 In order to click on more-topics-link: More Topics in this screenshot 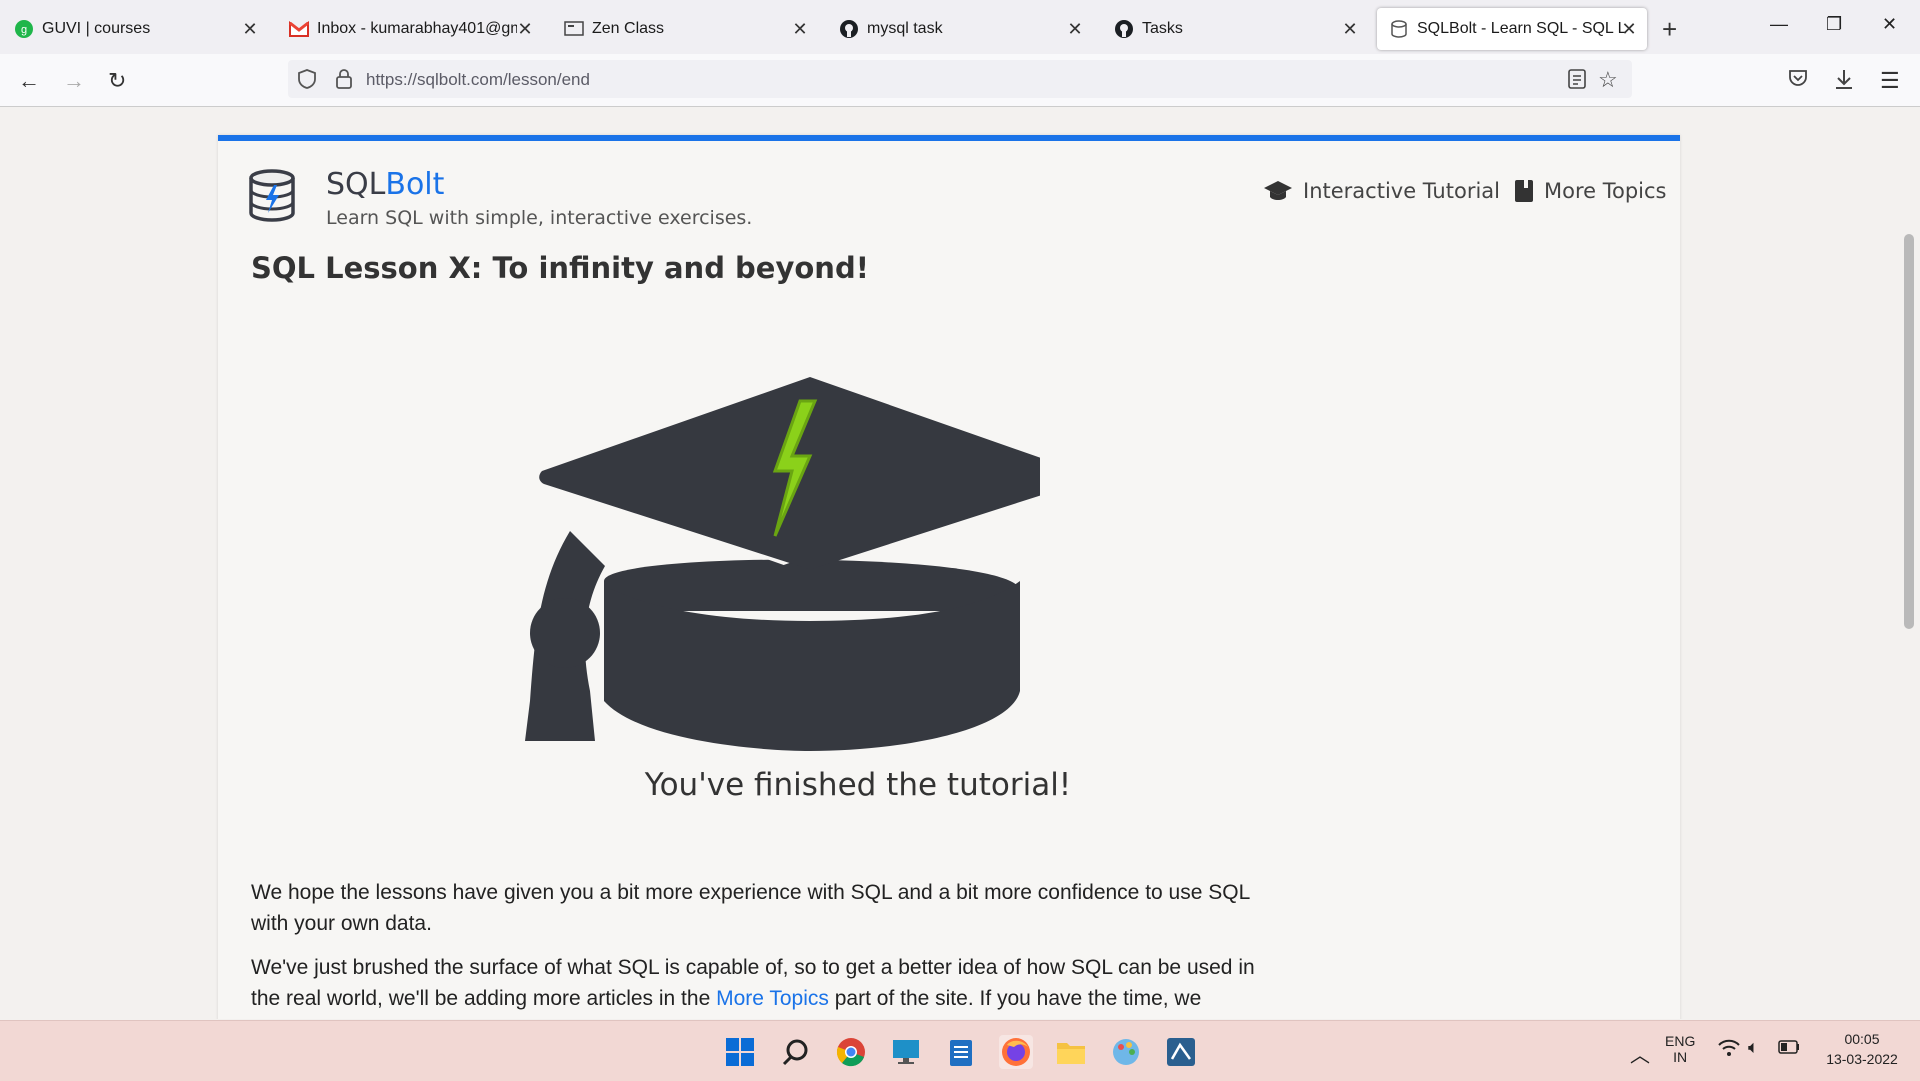, I will do `click(772, 998)`.